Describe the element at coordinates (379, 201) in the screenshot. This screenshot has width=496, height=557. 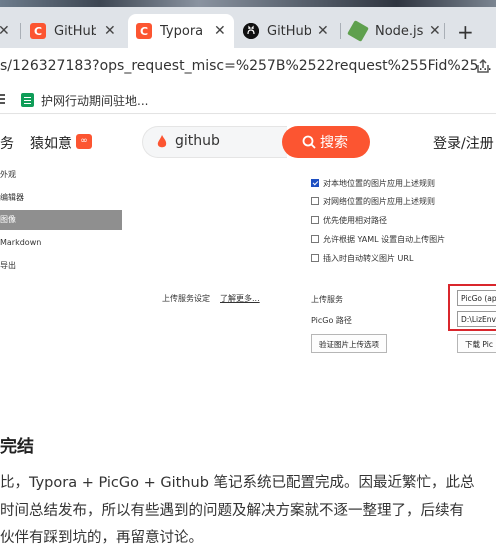
I see `option-label: 对网络位置的图片应用上述规则` at that location.